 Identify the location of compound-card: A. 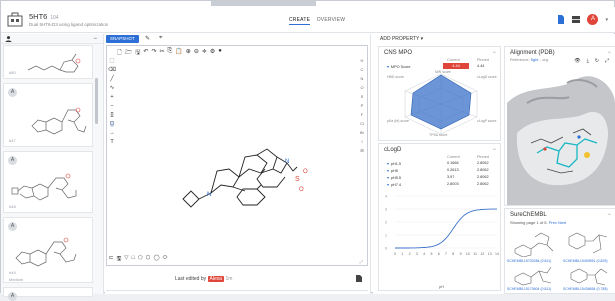
(48, 294).